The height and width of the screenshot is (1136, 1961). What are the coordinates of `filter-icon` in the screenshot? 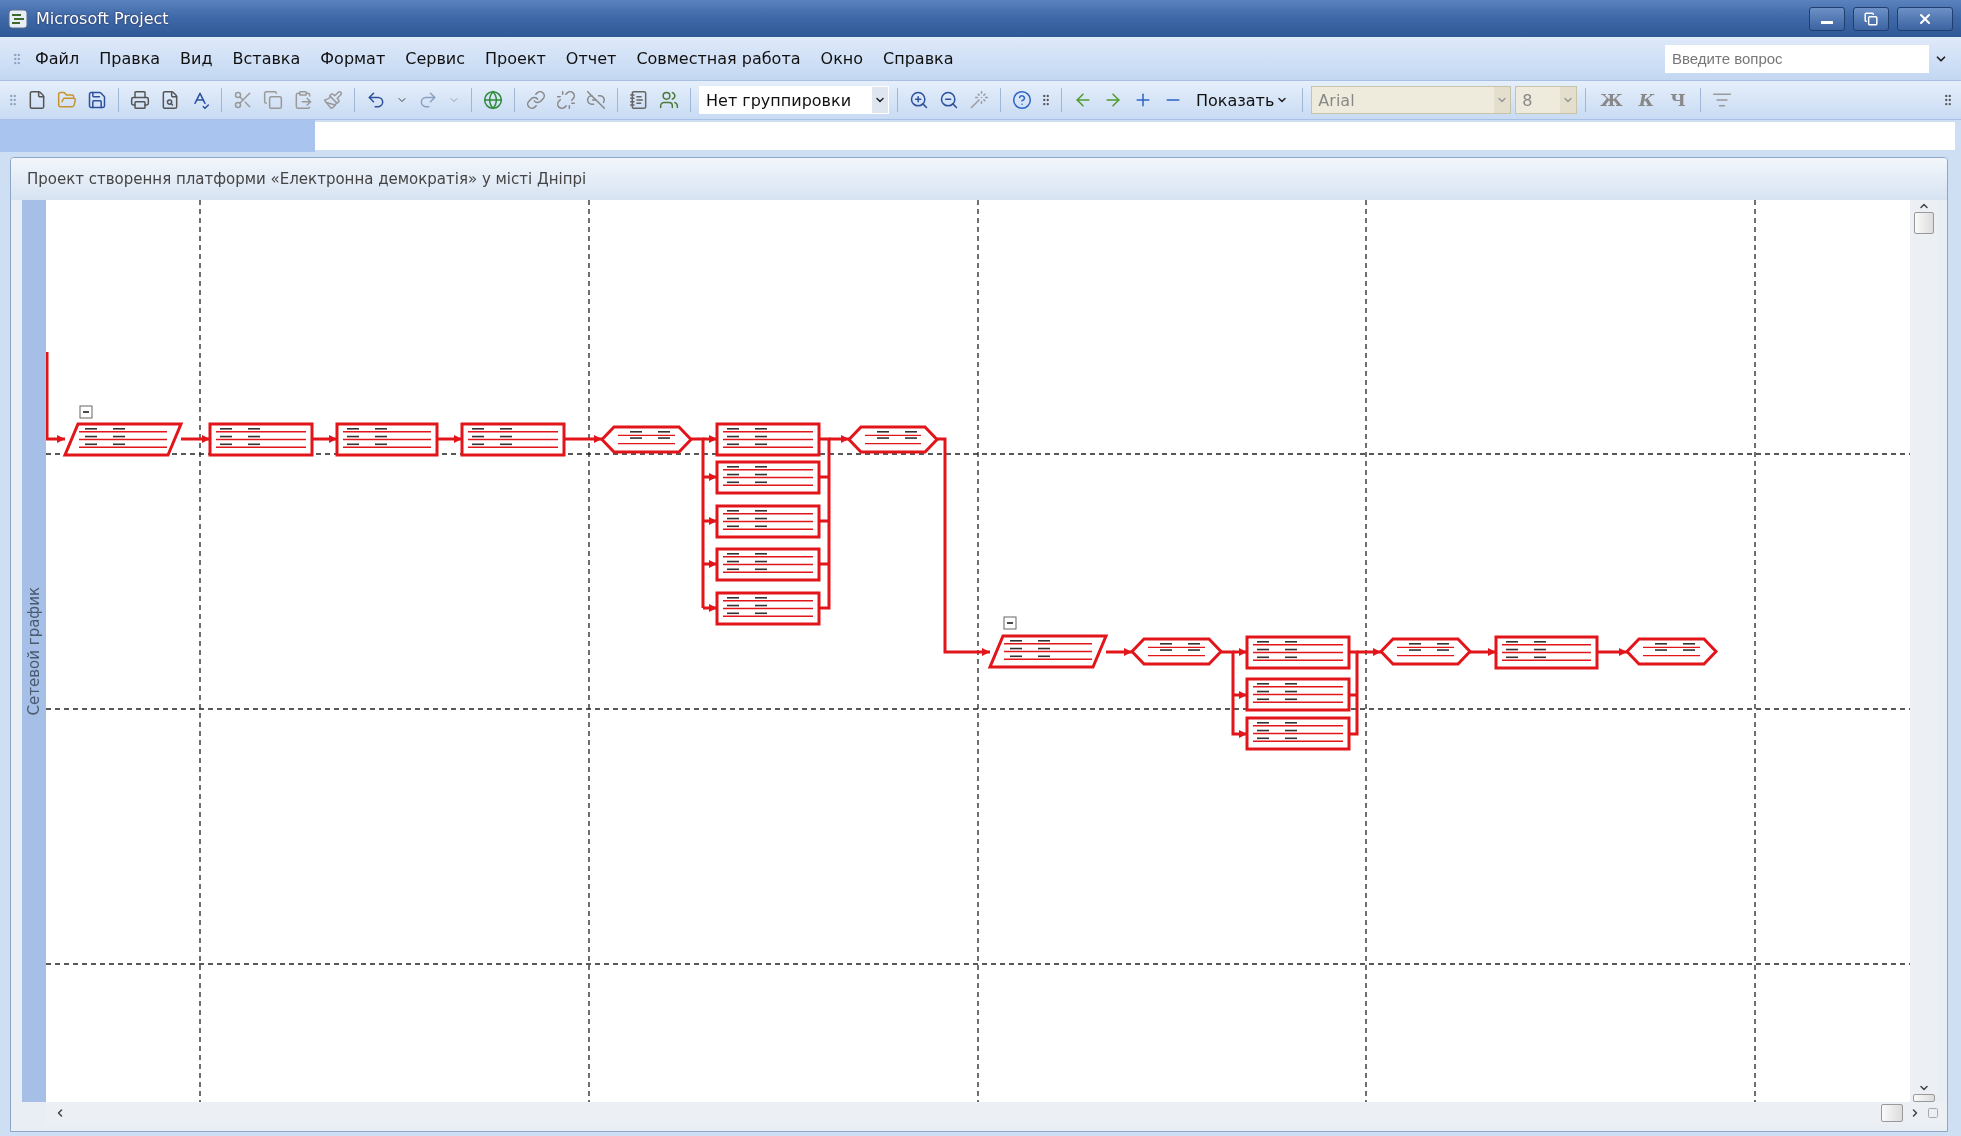 It's located at (1721, 100).